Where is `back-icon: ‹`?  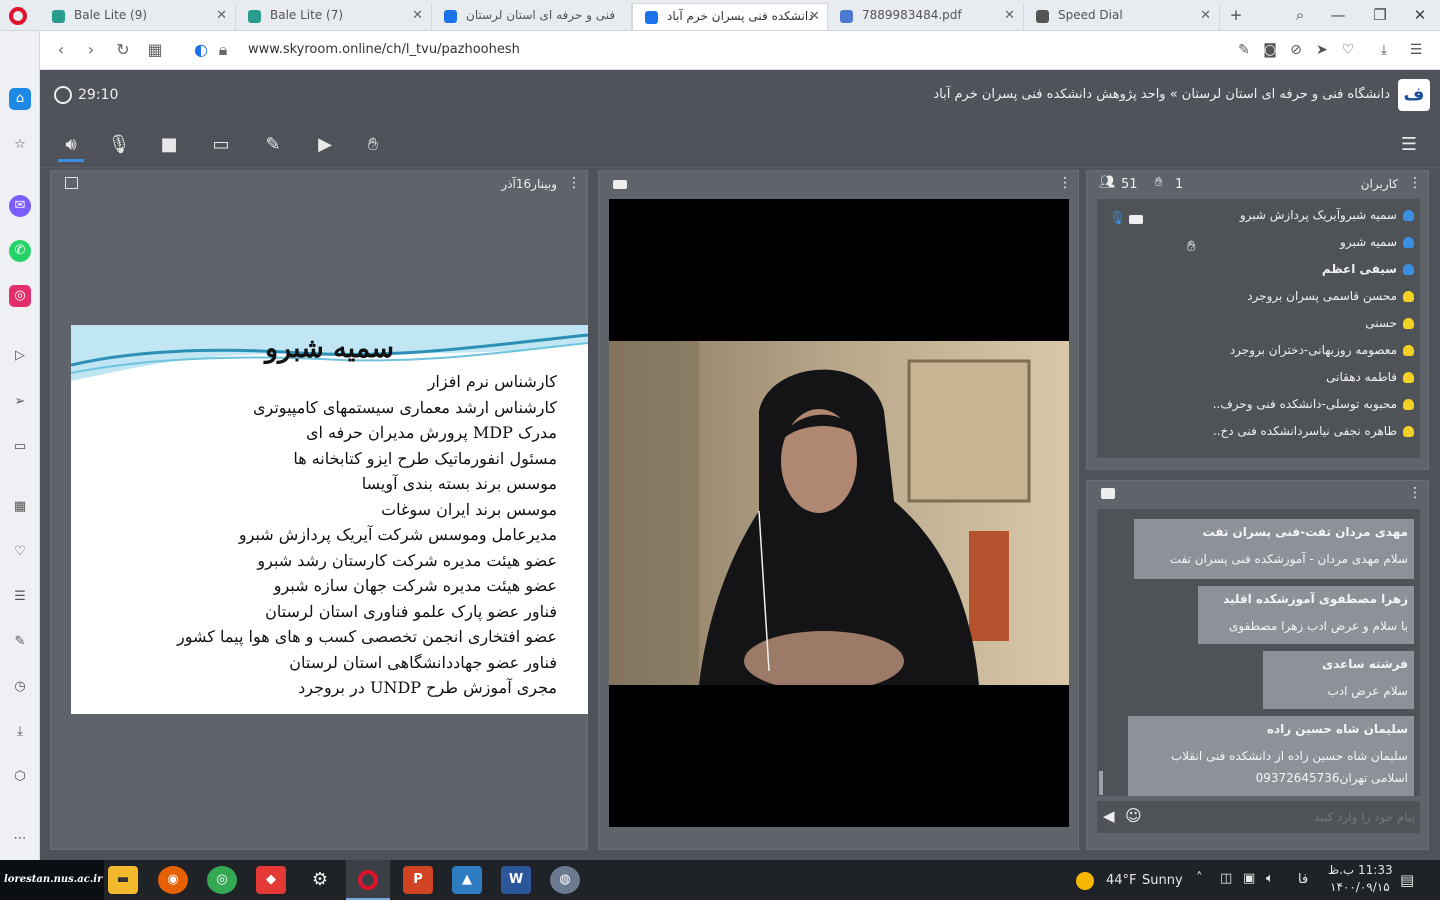 back-icon: ‹ is located at coordinates (61, 50).